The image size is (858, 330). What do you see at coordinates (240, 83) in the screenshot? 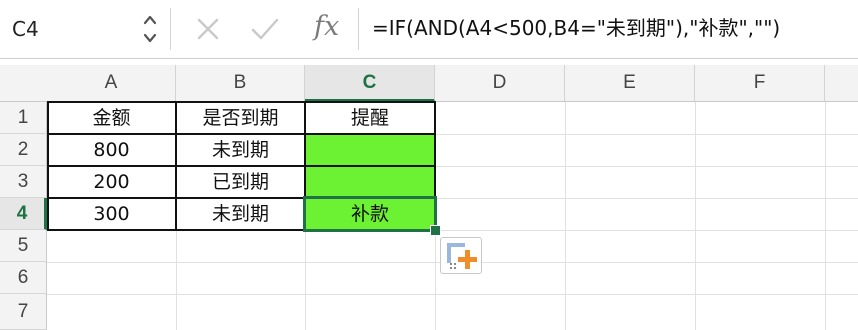
I see `column-header-b: B` at bounding box center [240, 83].